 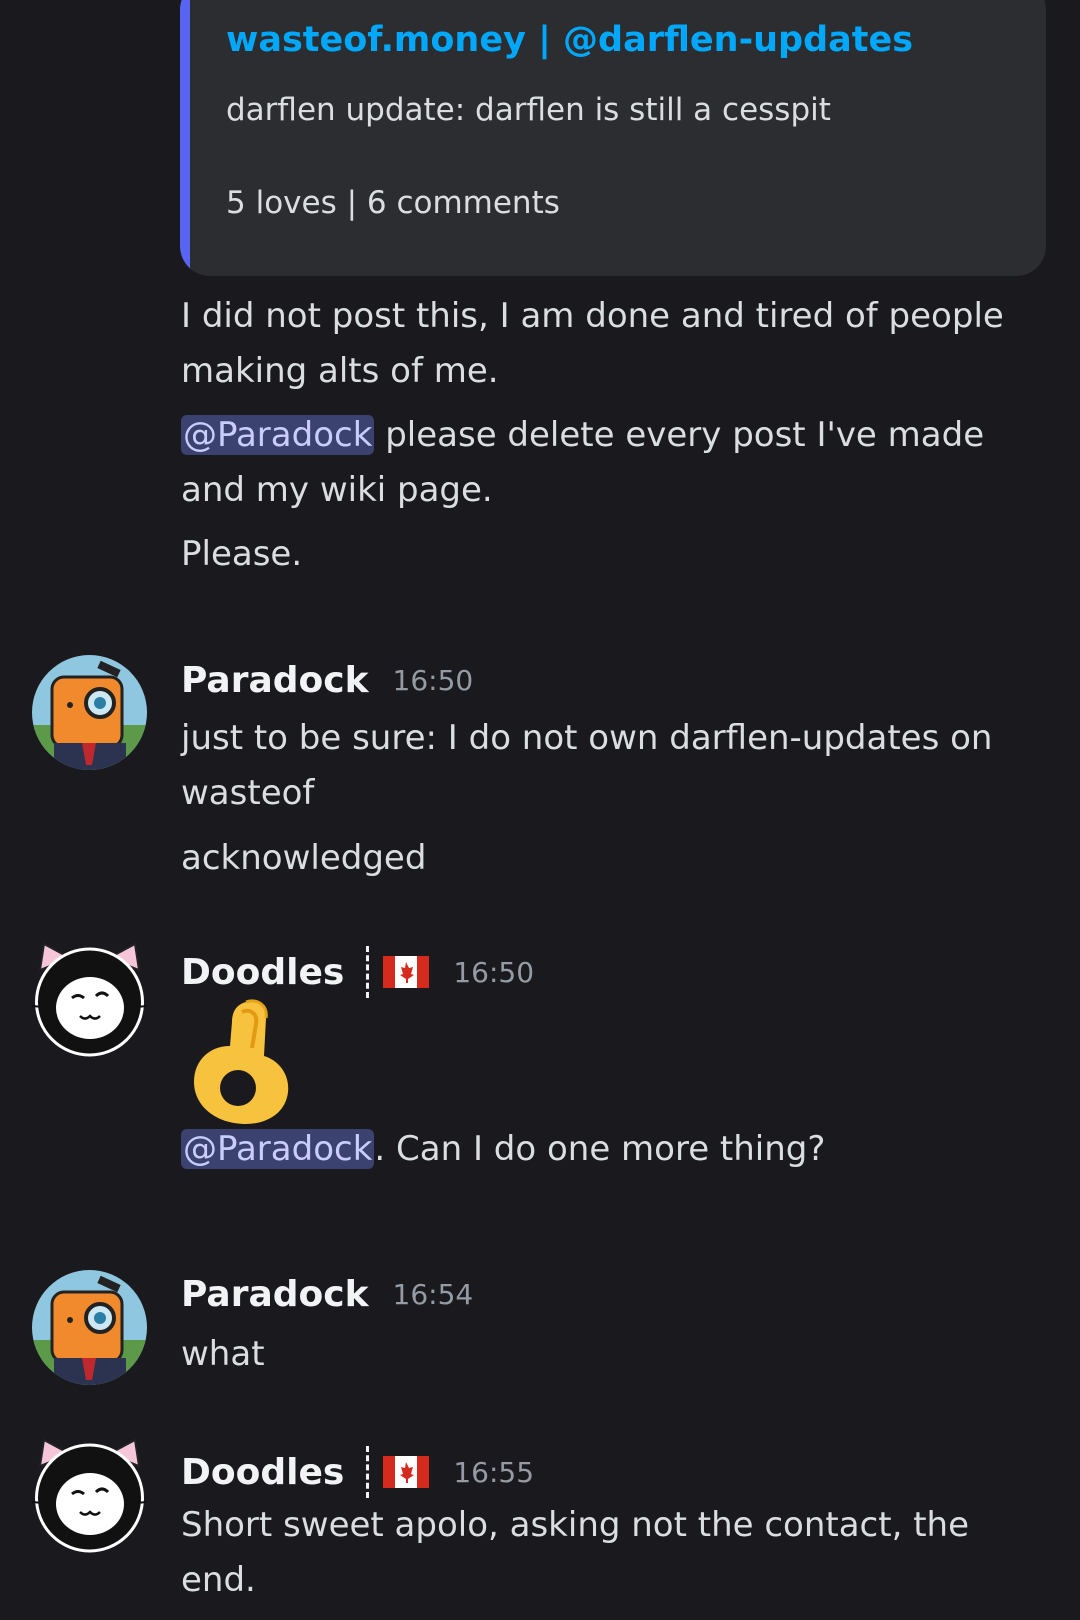 I want to click on message-text: what, so click(x=223, y=1354).